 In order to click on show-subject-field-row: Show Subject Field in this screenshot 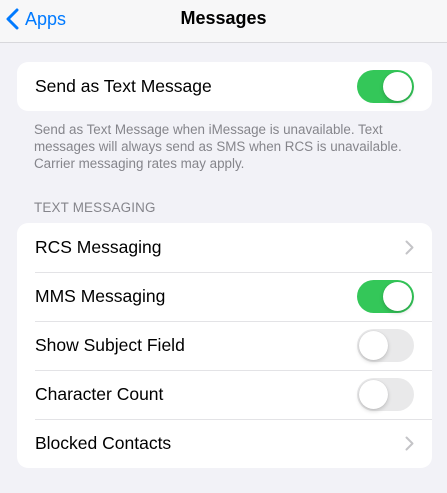, I will do `click(224, 345)`.